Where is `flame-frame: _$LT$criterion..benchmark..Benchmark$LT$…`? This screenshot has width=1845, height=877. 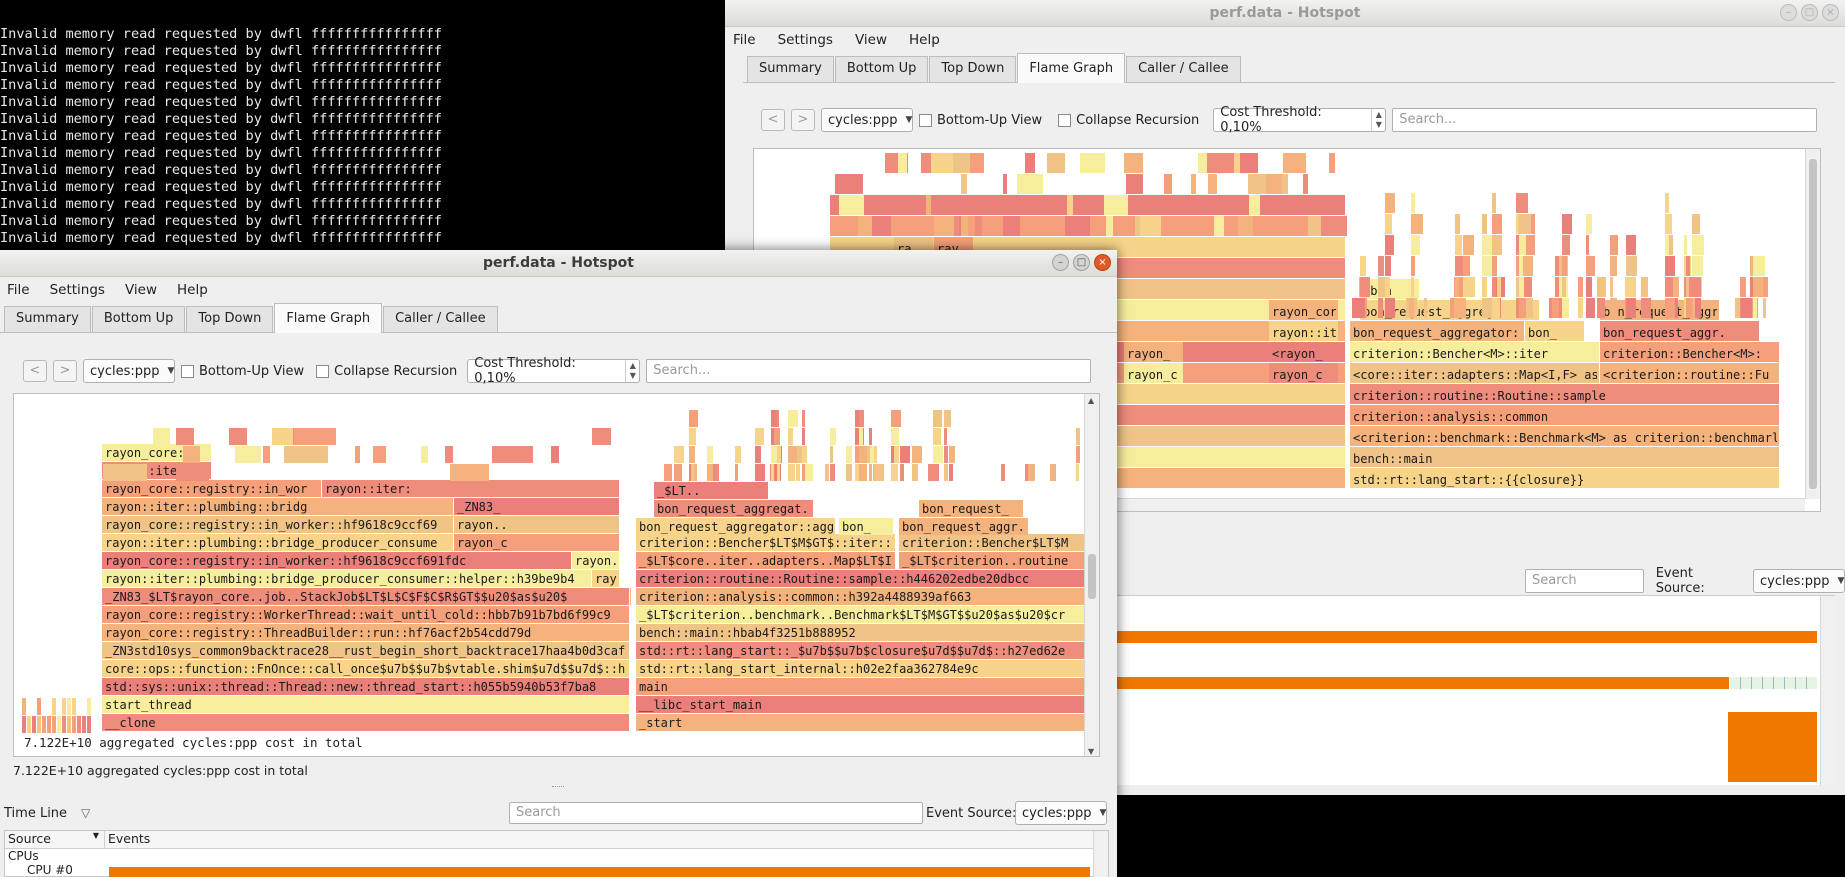 flame-frame: _$LT$criterion..benchmark..Benchmark$LT$… is located at coordinates (868, 614).